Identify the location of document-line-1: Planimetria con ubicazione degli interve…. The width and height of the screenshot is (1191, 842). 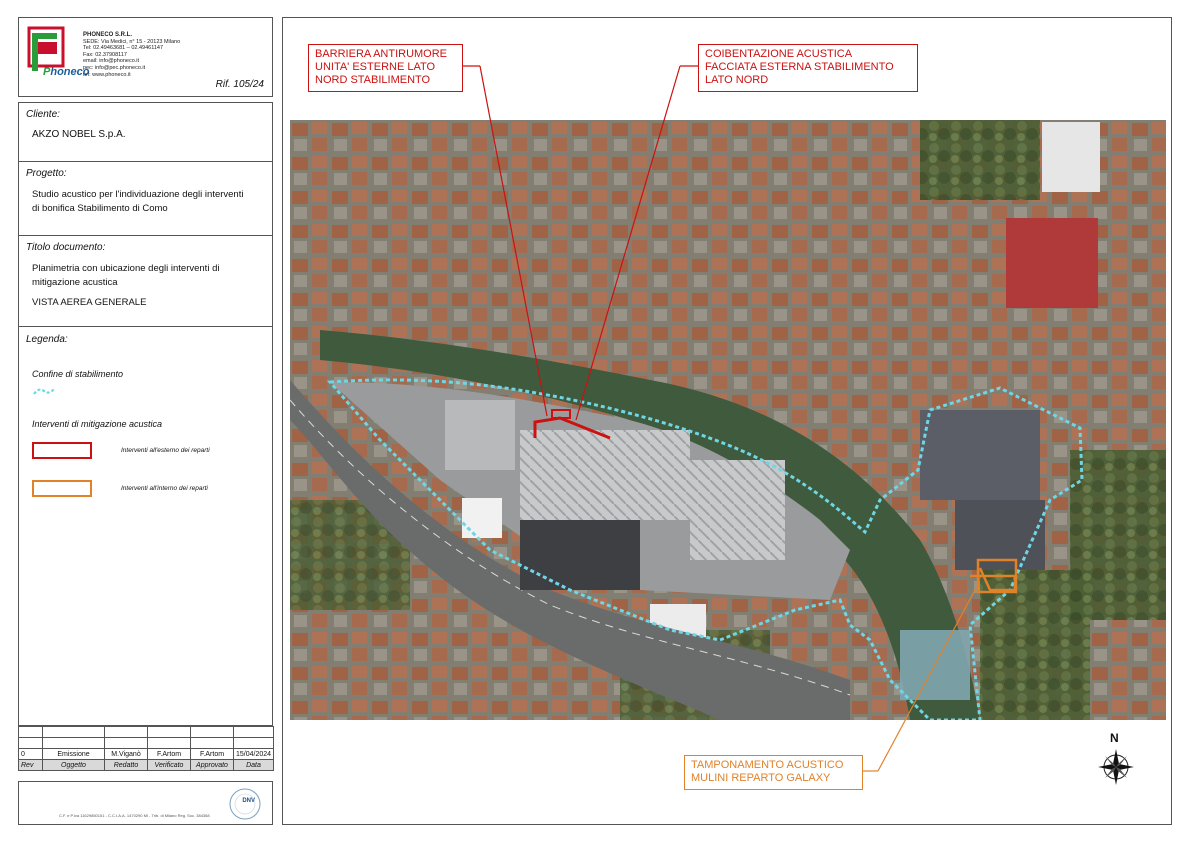
(126, 268).